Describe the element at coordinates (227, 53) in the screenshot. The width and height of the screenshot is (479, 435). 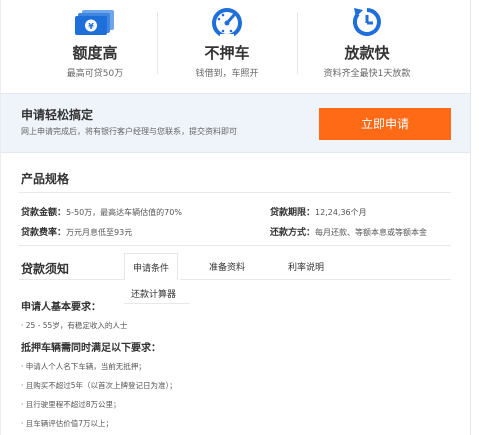
I see `feature-title: 不押车` at that location.